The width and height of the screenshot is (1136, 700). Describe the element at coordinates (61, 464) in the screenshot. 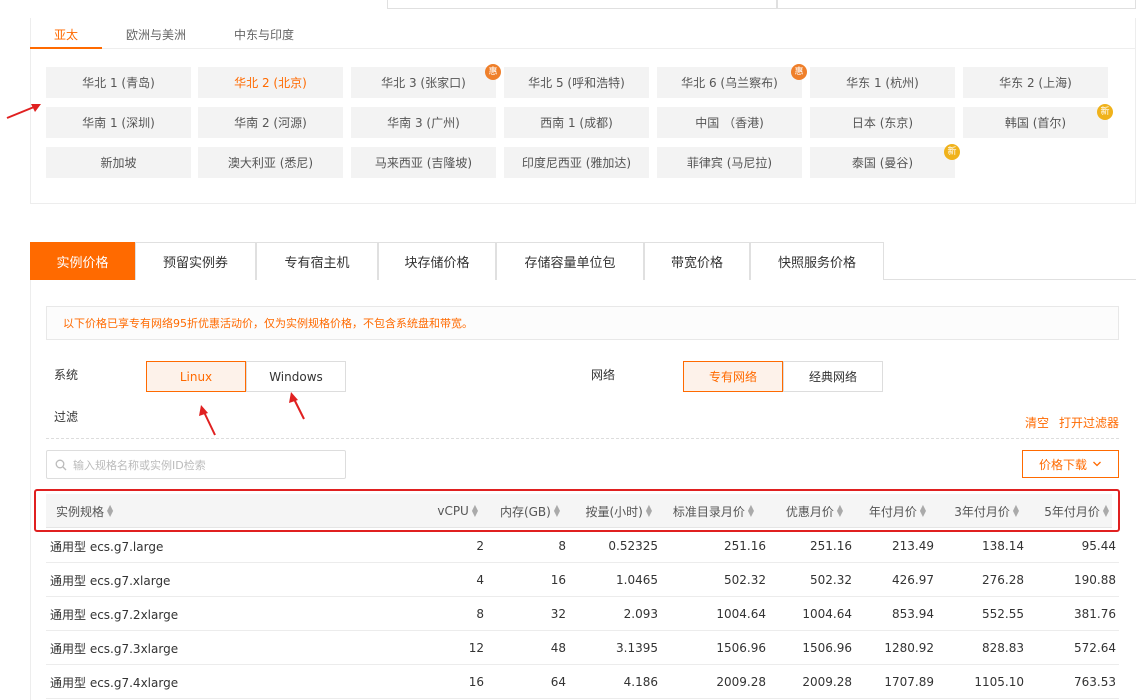

I see `search-icon` at that location.